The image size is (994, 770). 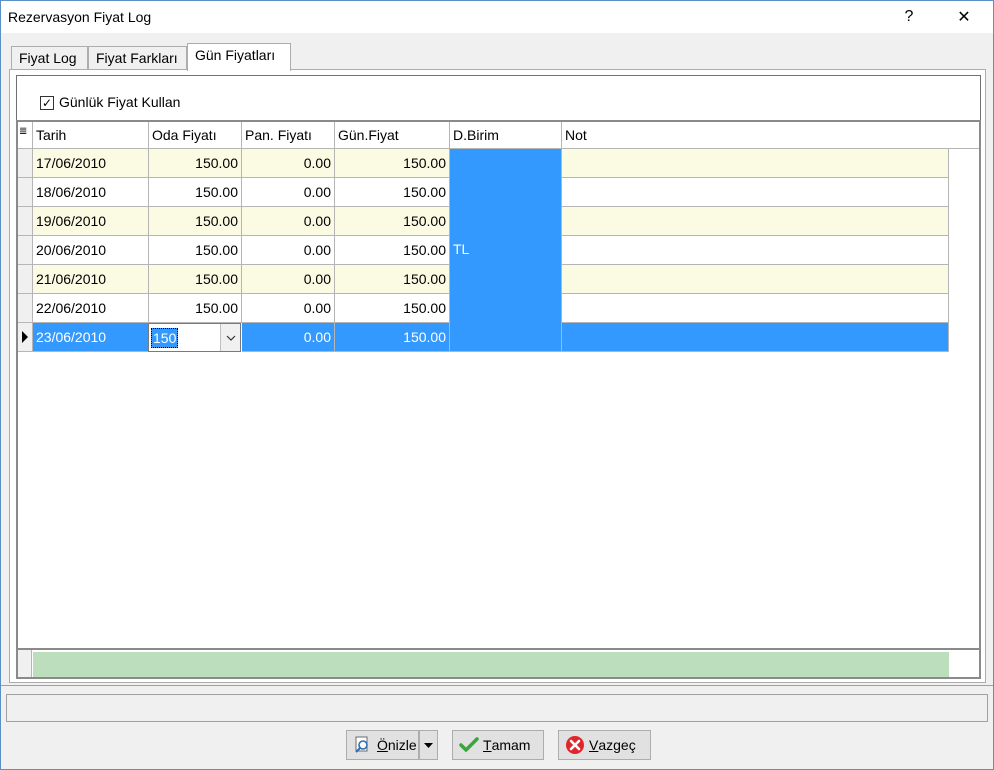 I want to click on window-title: Rezervasyon Fiyat Log, so click(x=80, y=17).